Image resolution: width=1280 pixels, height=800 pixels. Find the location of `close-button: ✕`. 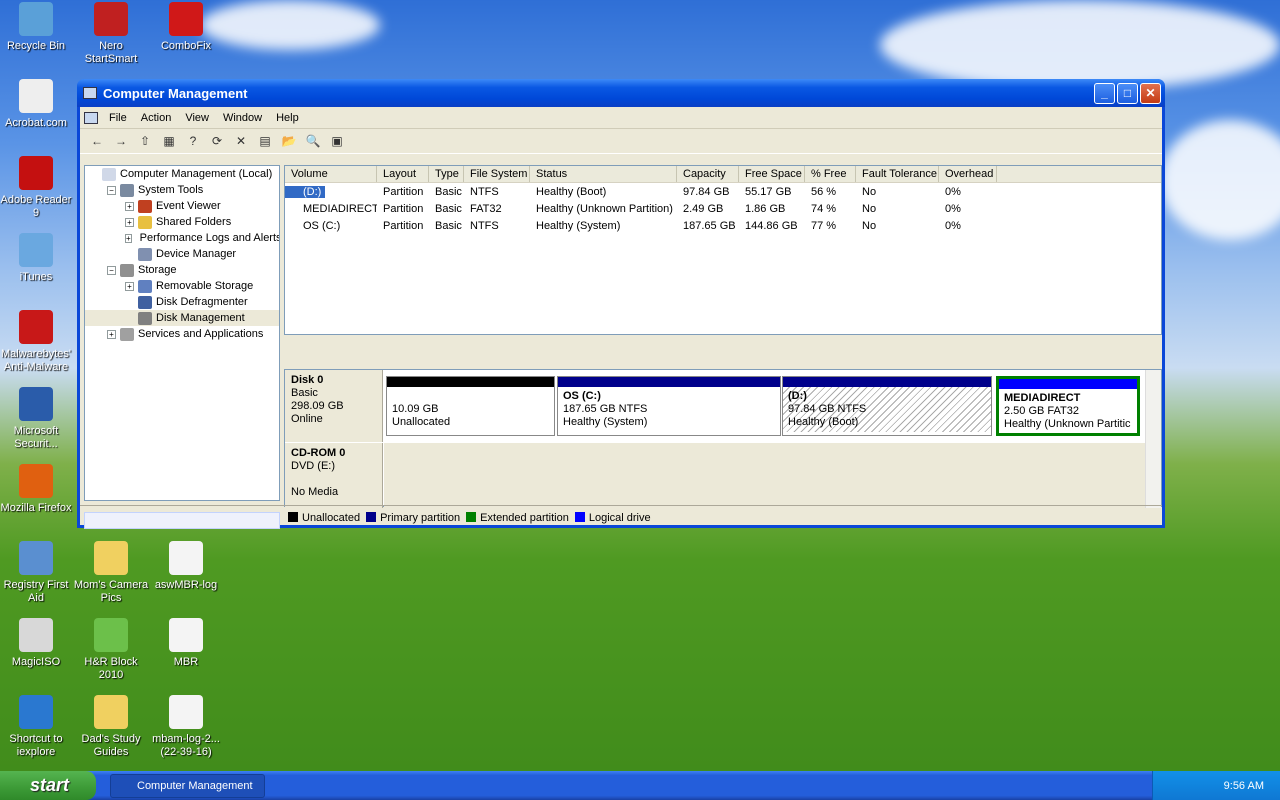

close-button: ✕ is located at coordinates (1150, 93).